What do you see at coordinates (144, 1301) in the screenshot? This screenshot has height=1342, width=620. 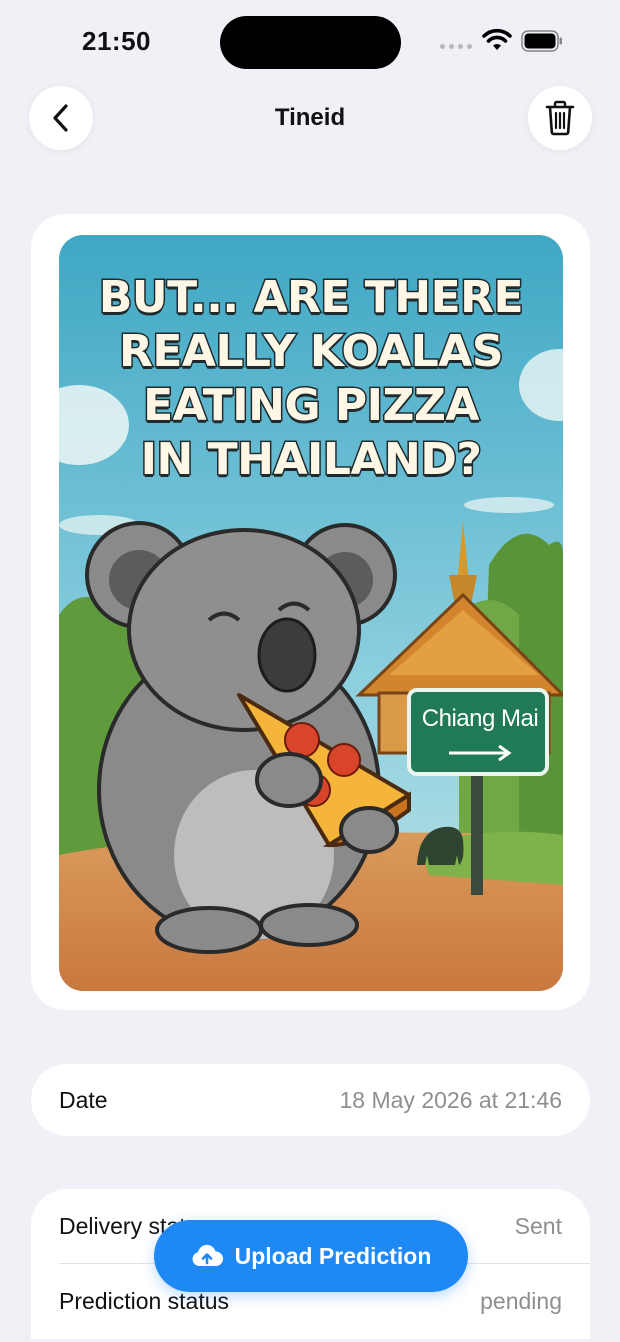 I see `prediction-status-label: Prediction status` at bounding box center [144, 1301].